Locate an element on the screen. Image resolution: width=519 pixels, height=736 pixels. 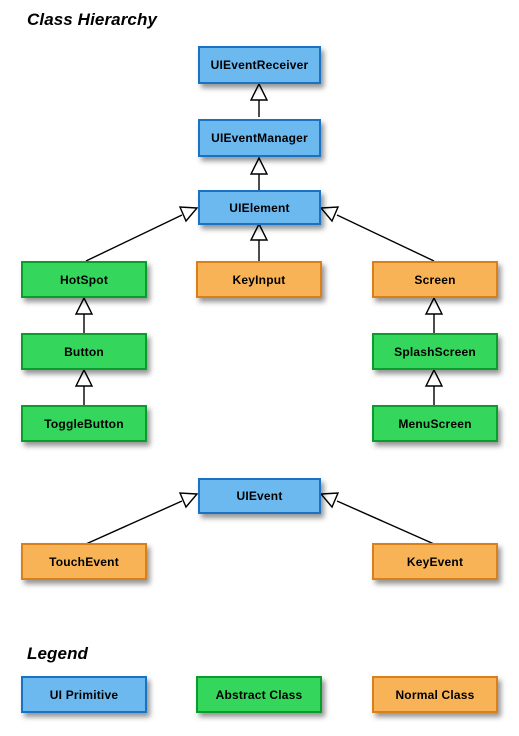
class-node-label: Screen is located at coordinates (435, 279).